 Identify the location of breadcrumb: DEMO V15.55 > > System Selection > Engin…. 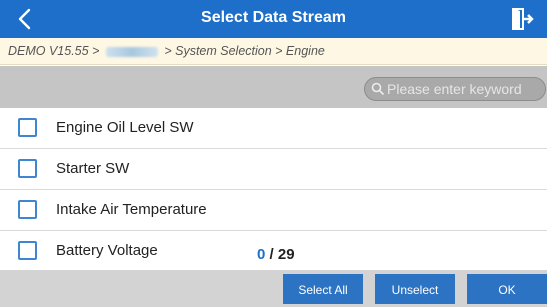
(273, 51).